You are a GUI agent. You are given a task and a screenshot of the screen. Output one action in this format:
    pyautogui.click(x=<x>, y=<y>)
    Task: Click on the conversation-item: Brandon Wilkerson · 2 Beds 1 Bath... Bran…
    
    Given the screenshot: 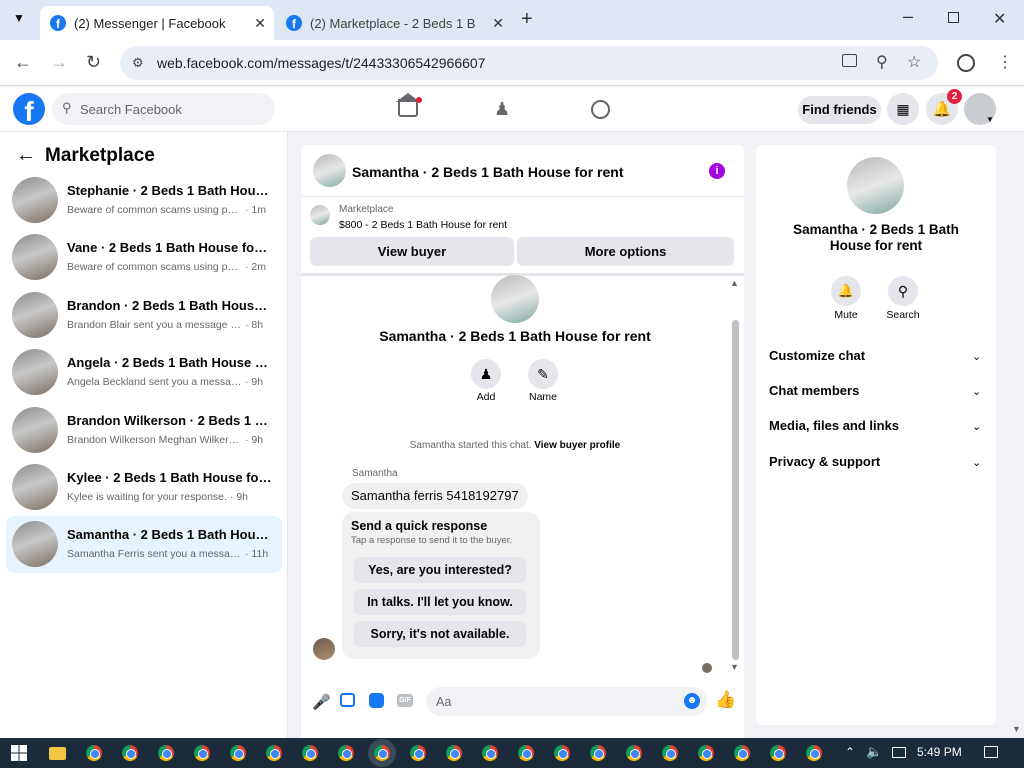 What is the action you would take?
    pyautogui.click(x=144, y=430)
    